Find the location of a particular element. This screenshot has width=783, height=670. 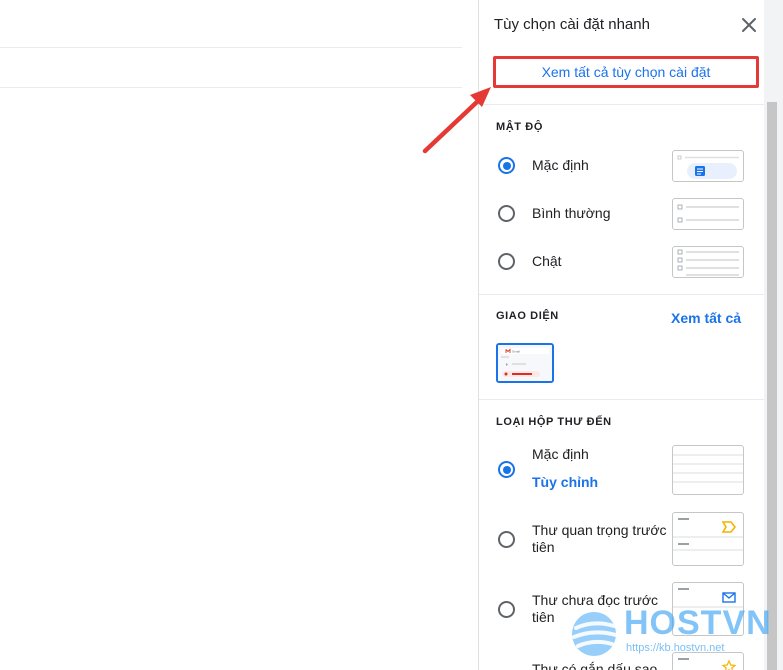

density-default-preview is located at coordinates (708, 166).